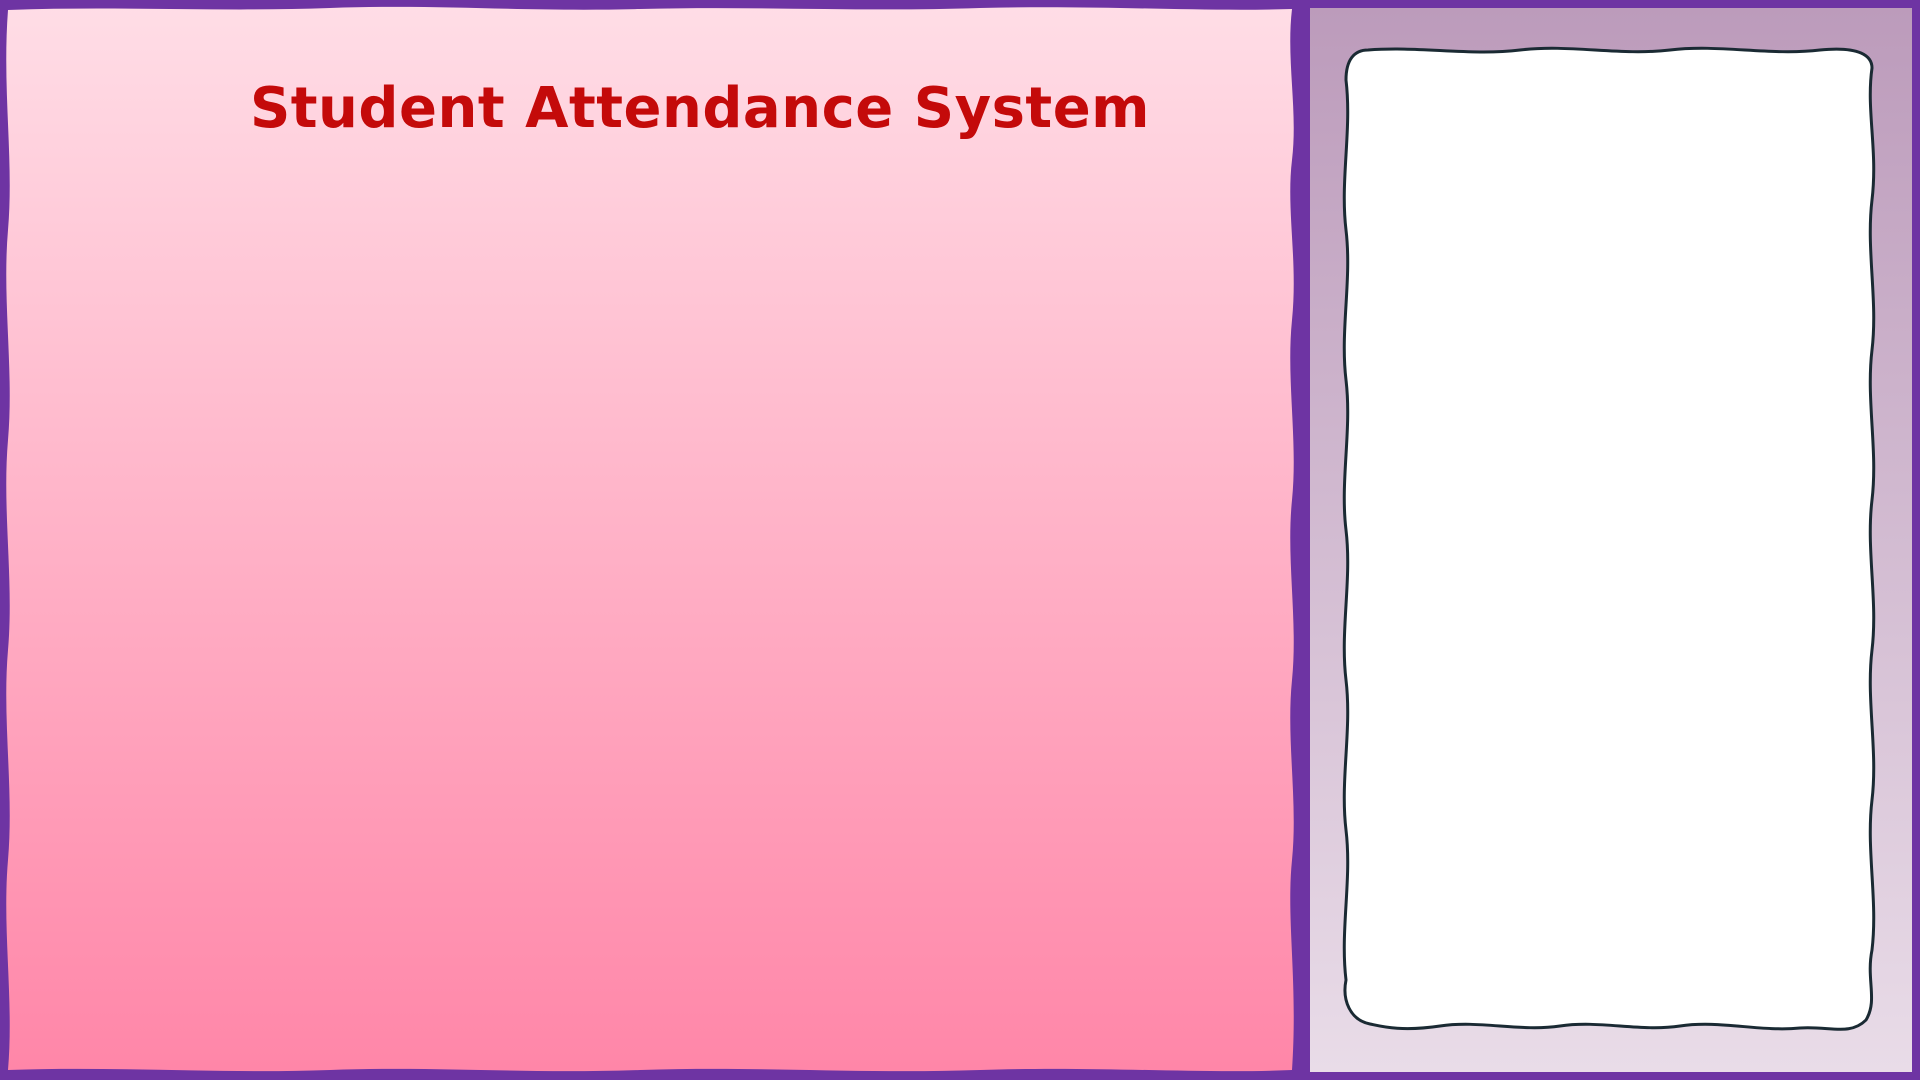 The image size is (1920, 1080). I want to click on page-title: Student Attendance System, so click(700, 108).